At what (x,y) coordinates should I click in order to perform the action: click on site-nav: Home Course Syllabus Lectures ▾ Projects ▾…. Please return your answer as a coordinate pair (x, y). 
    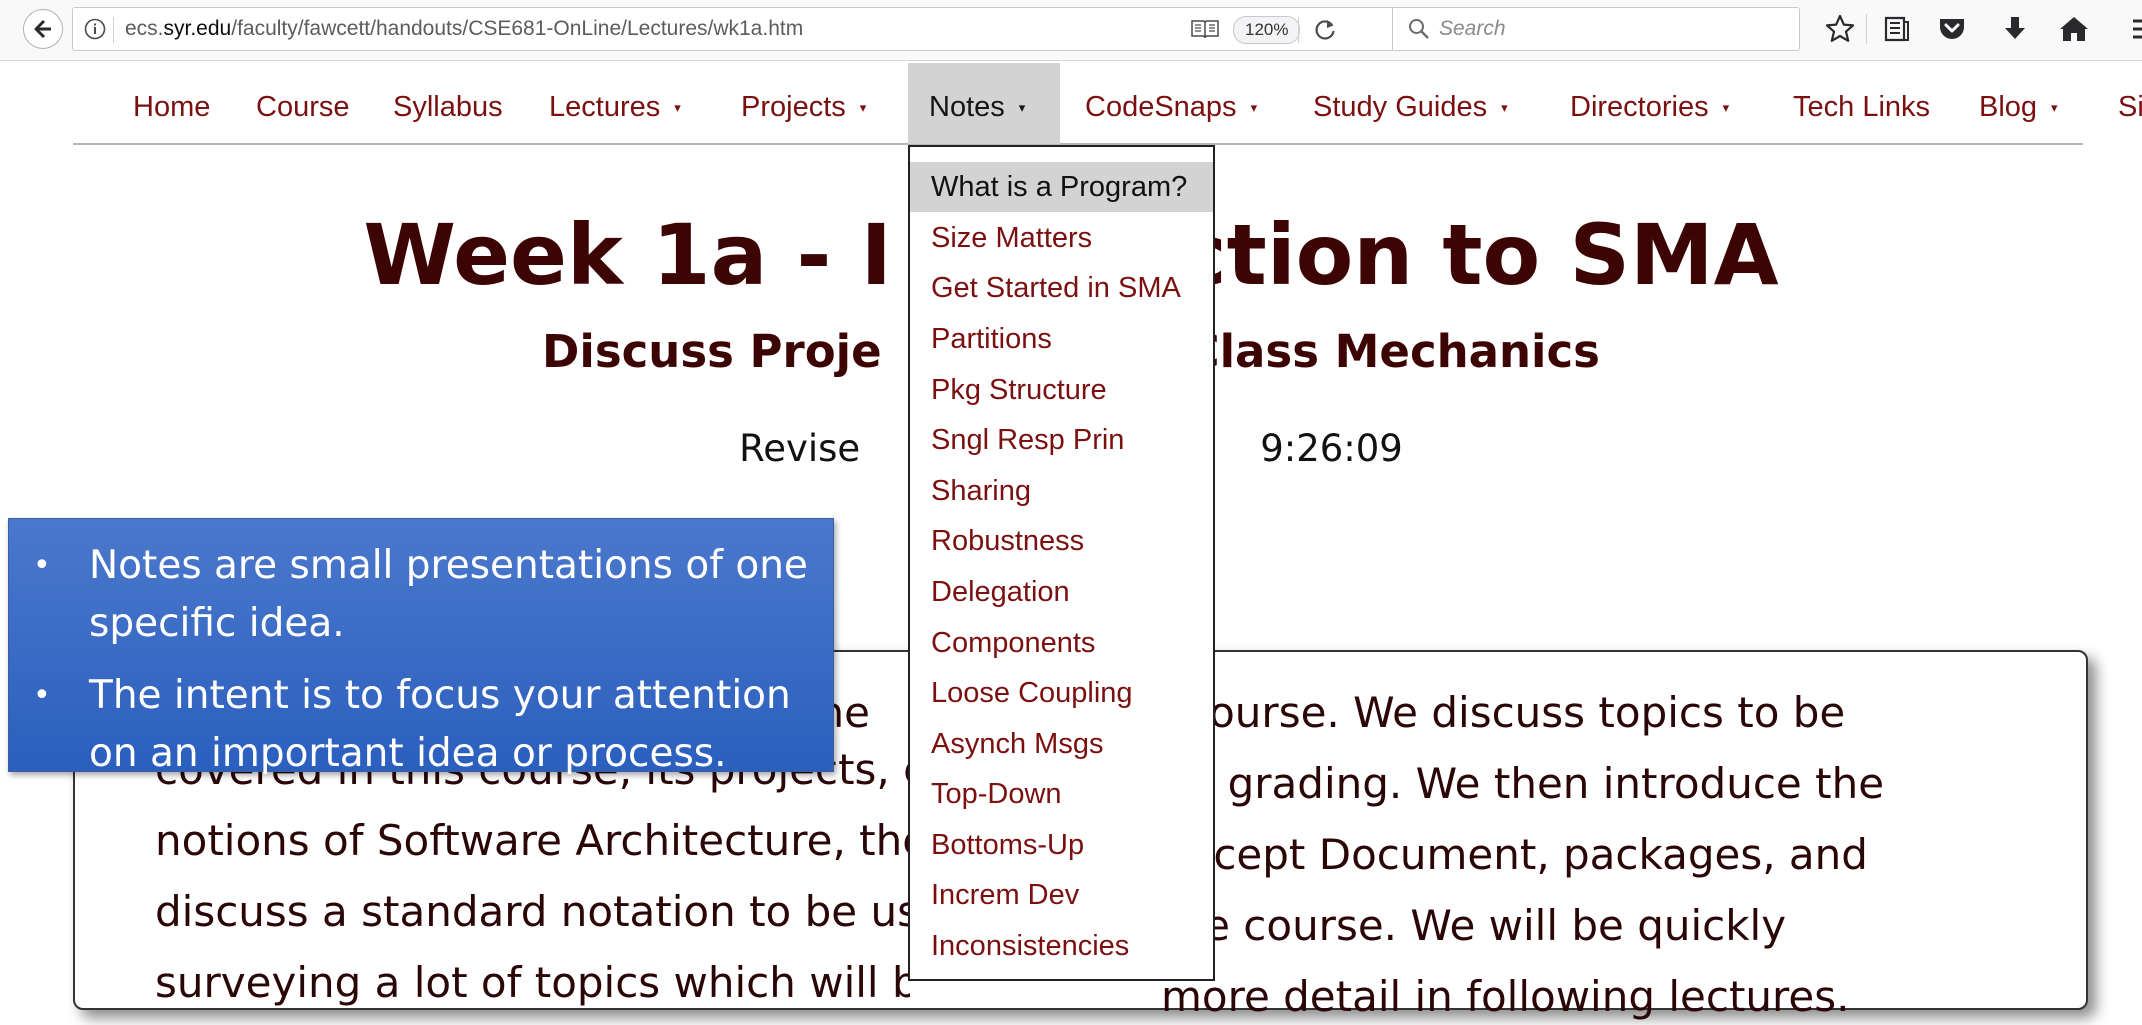
    Looking at the image, I should click on (1107, 104).